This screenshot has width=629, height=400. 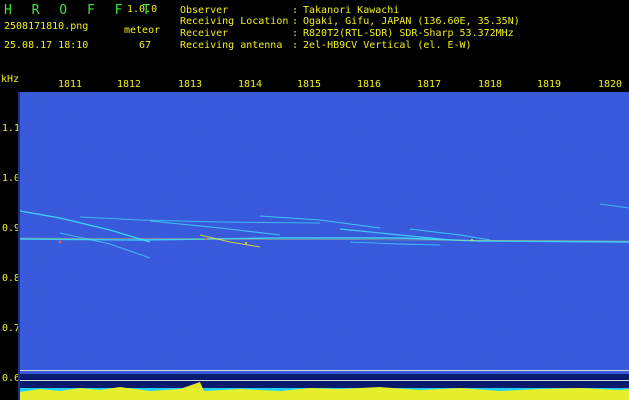 What do you see at coordinates (70, 84) in the screenshot?
I see `time-label-1811: 1811` at bounding box center [70, 84].